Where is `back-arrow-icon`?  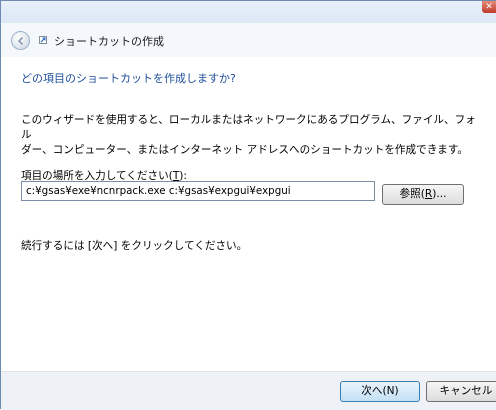 back-arrow-icon is located at coordinates (20, 41).